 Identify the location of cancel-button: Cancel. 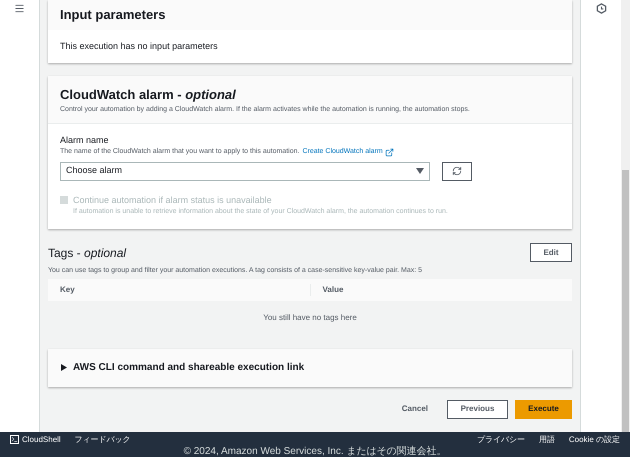
(415, 409).